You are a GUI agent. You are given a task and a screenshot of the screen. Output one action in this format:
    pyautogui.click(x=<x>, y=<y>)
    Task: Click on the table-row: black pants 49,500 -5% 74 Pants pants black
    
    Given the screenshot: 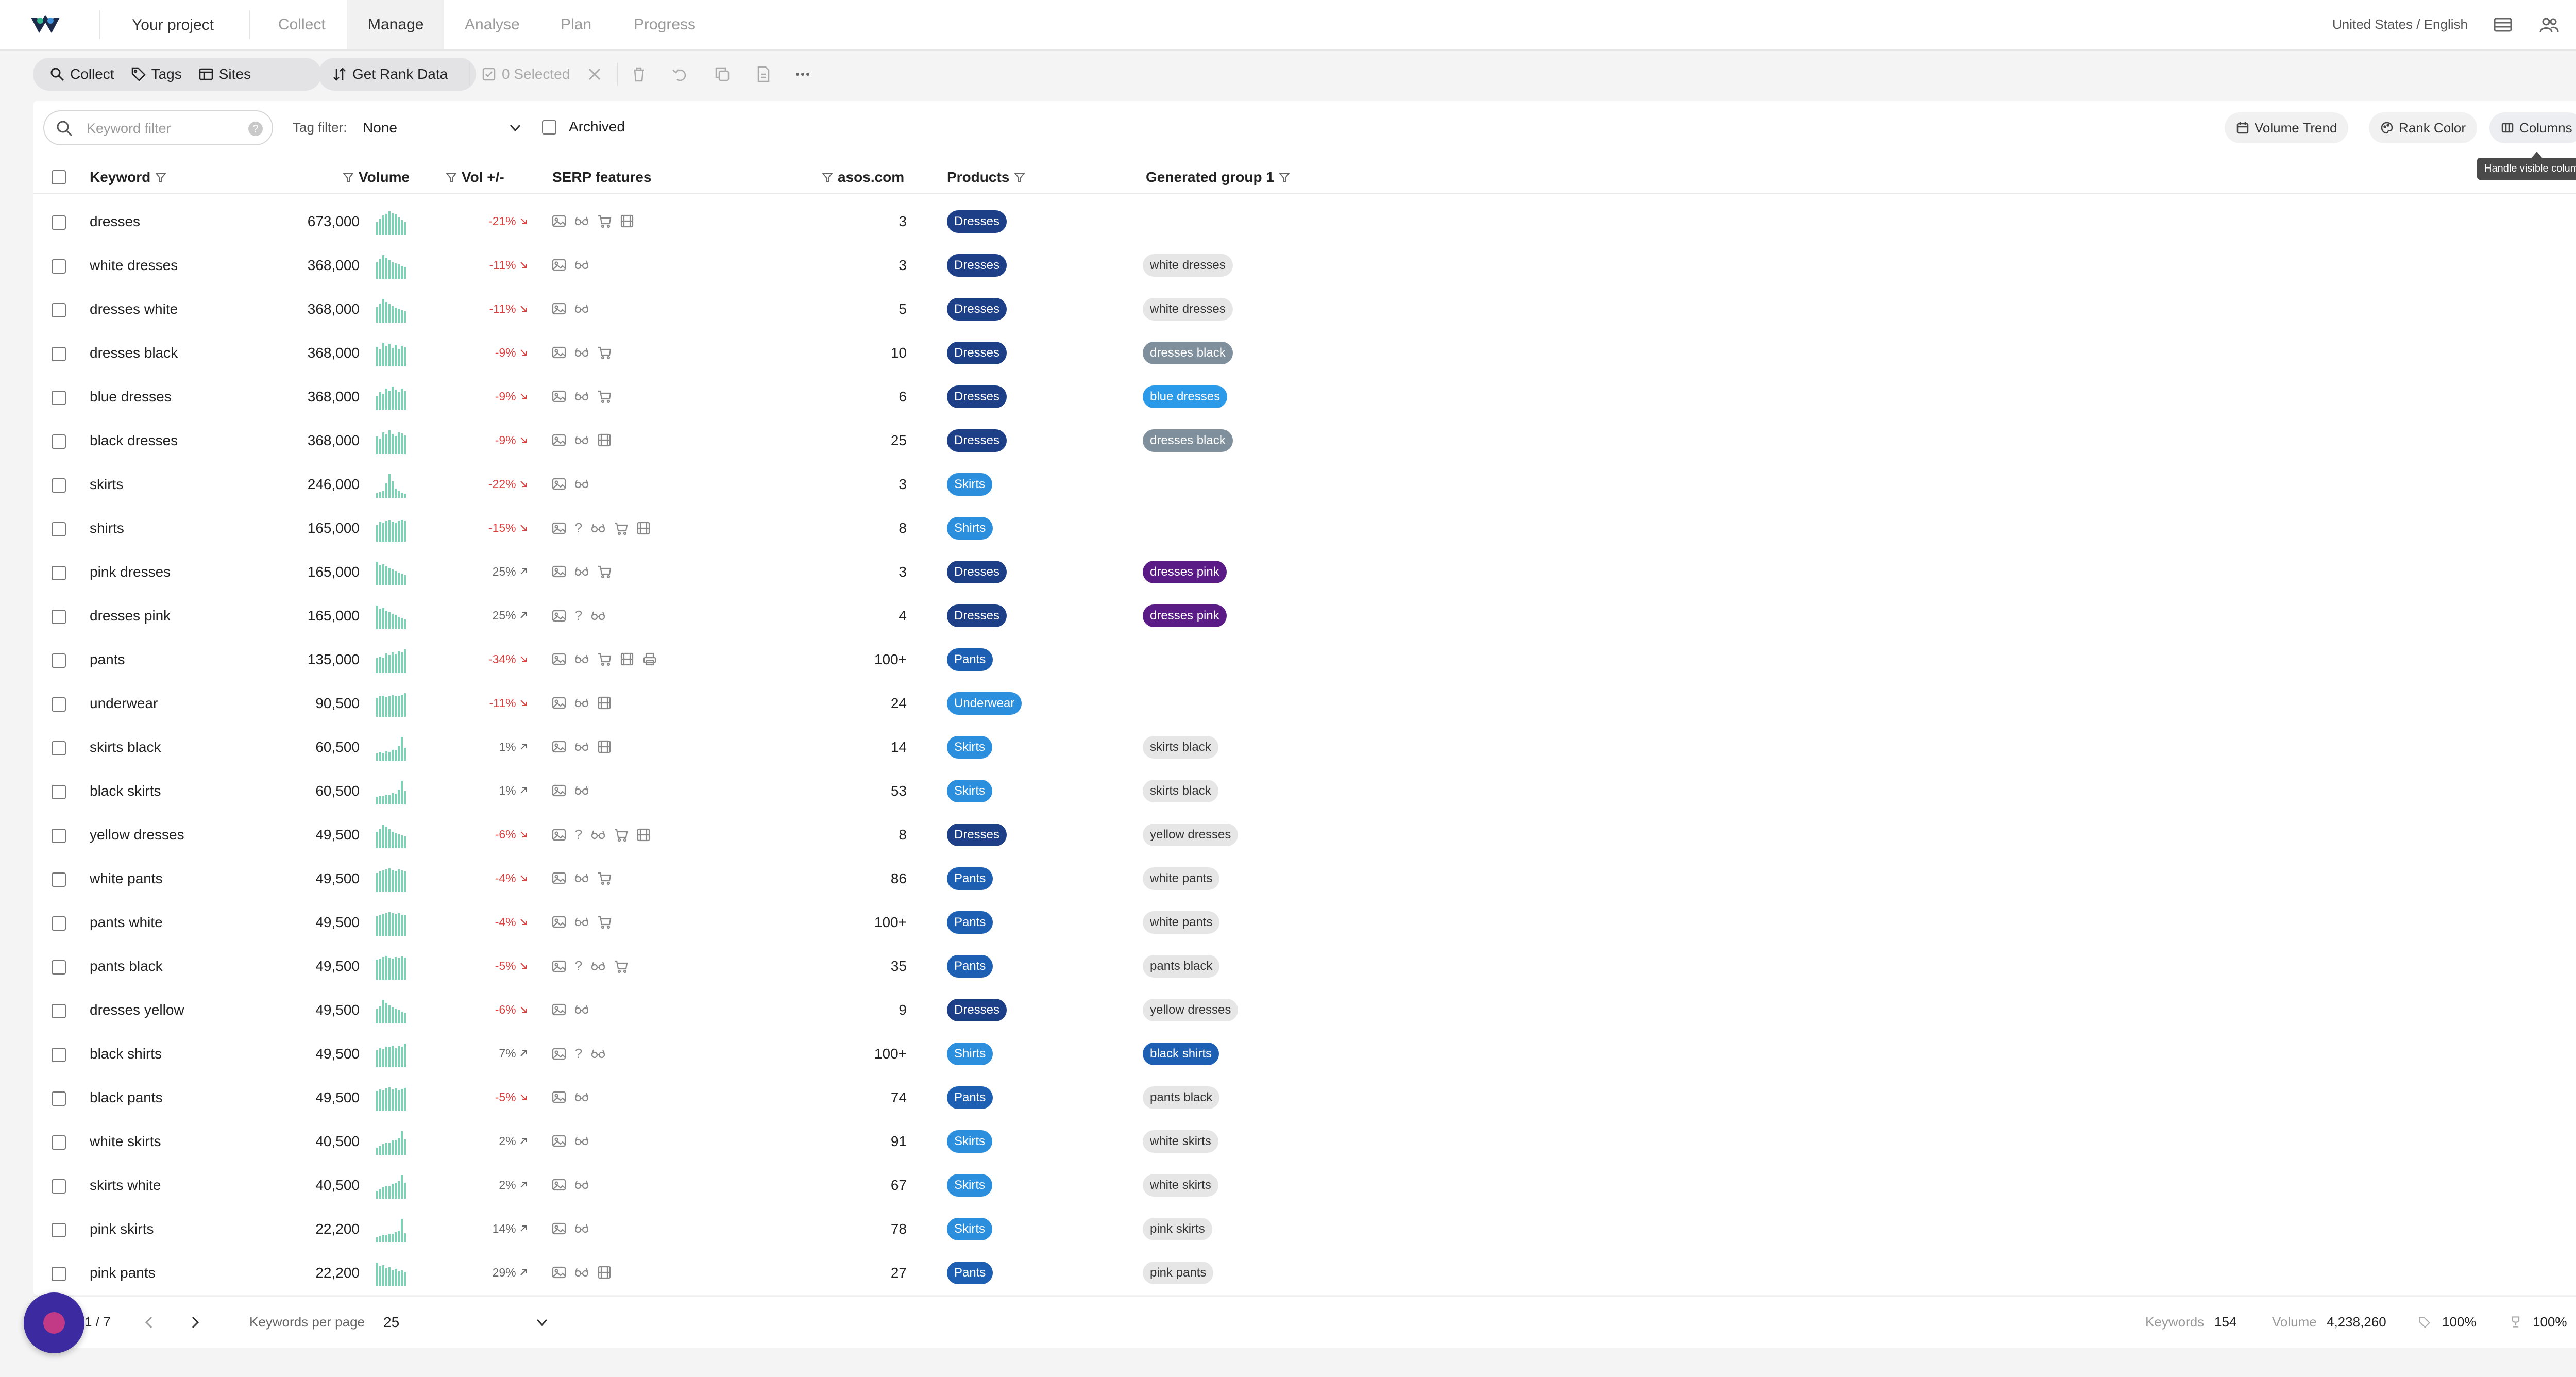 What is the action you would take?
    pyautogui.click(x=1304, y=1098)
    